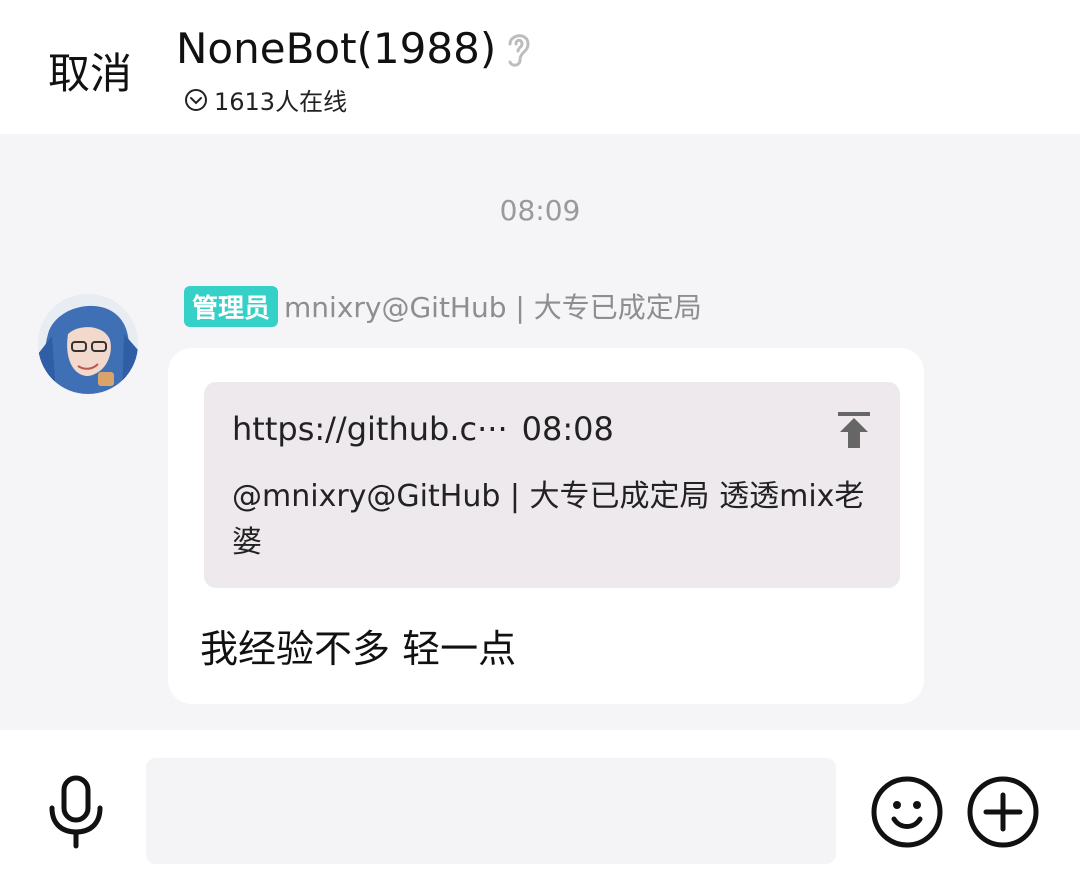  I want to click on quote-jump-icon, so click(854, 430).